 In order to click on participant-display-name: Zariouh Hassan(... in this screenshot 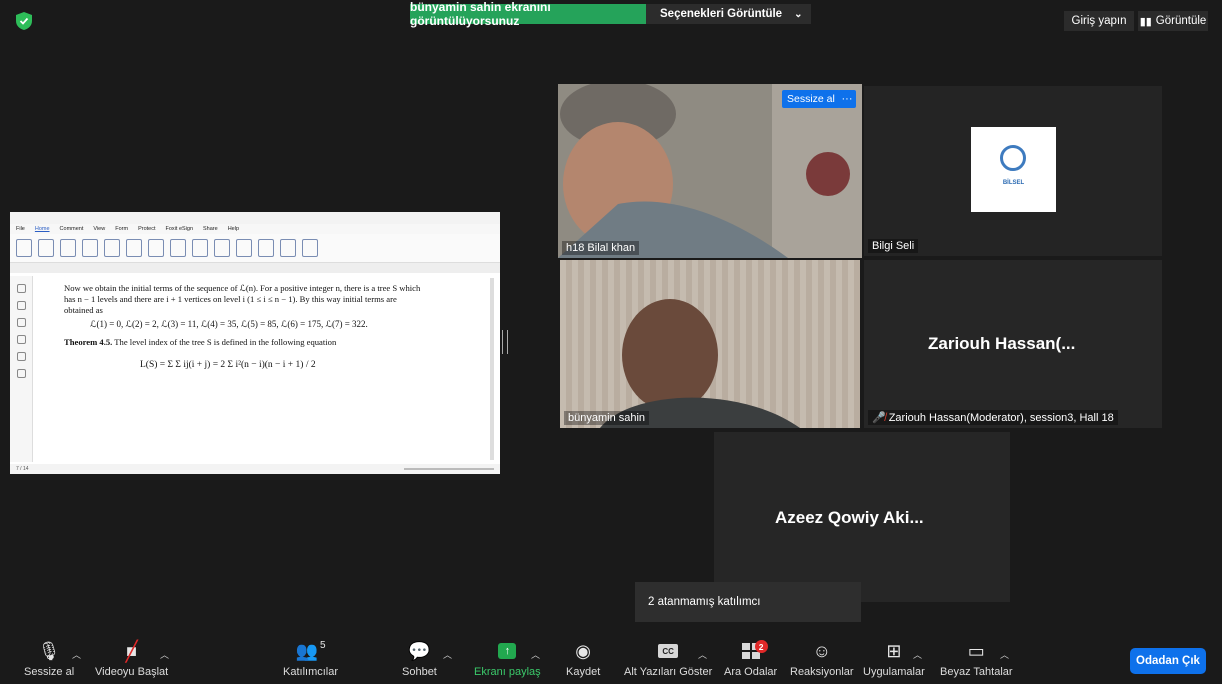, I will do `click(1002, 343)`.